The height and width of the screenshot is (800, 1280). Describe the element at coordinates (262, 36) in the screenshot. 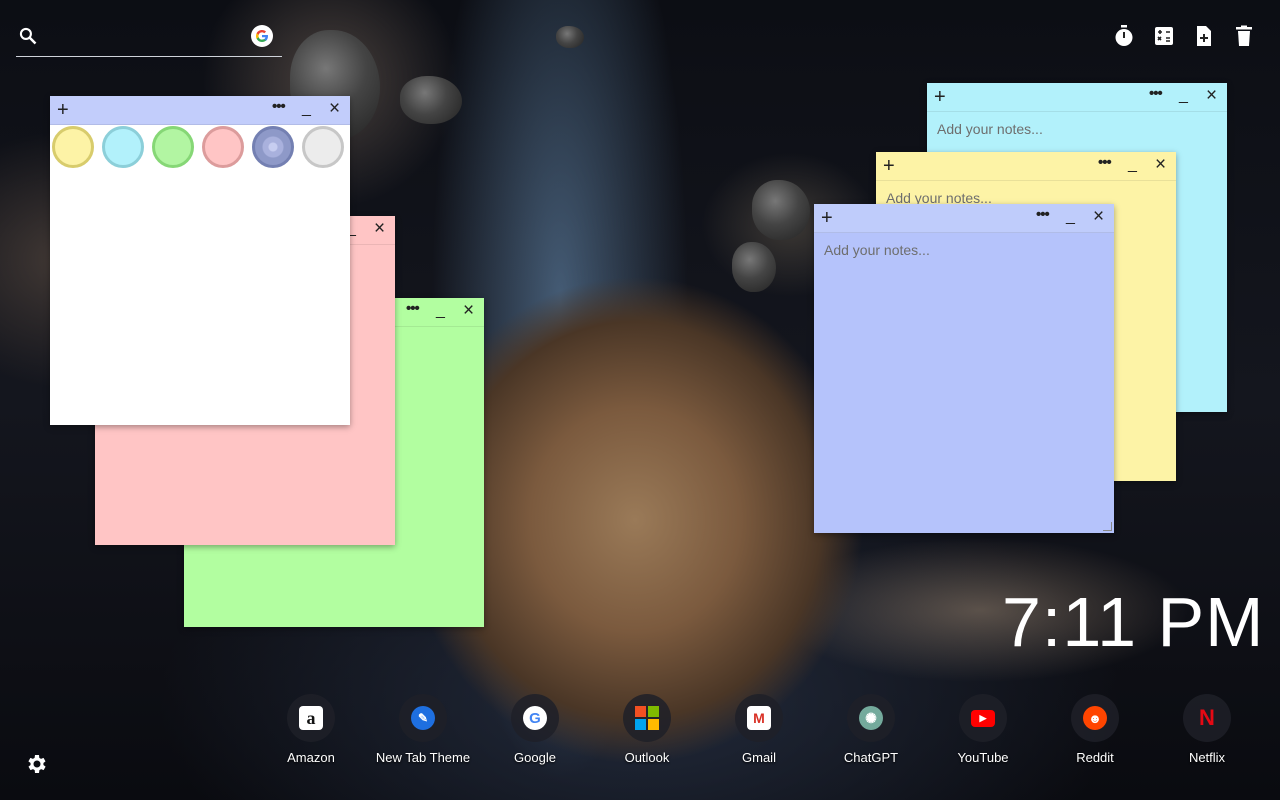

I see `google-icon` at that location.